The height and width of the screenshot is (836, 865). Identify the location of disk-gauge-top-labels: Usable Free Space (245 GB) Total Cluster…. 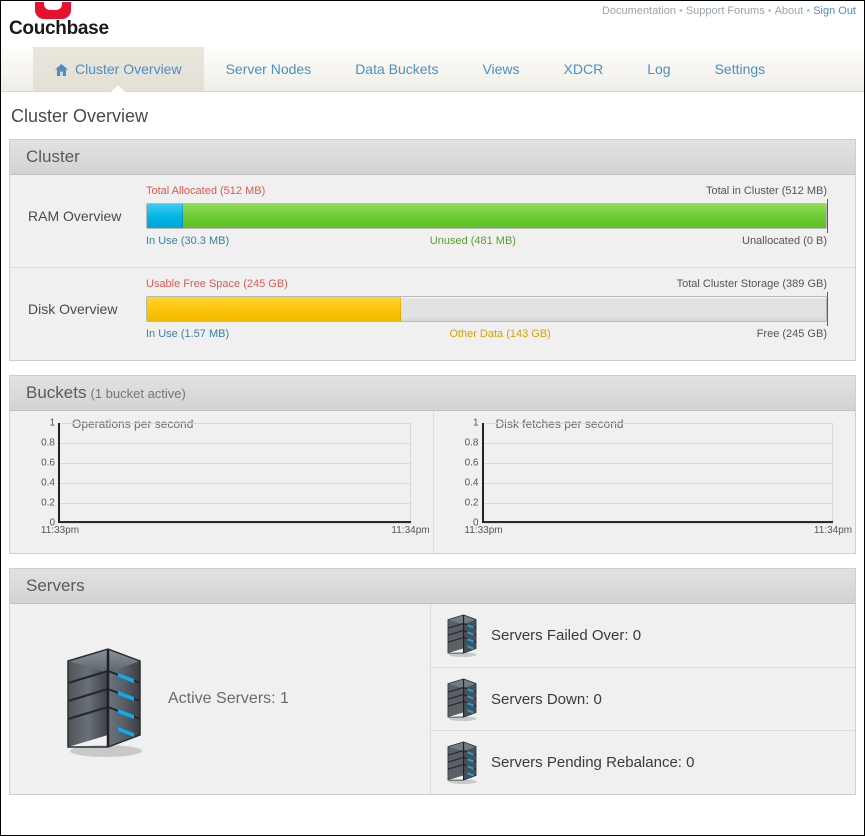
(486, 287).